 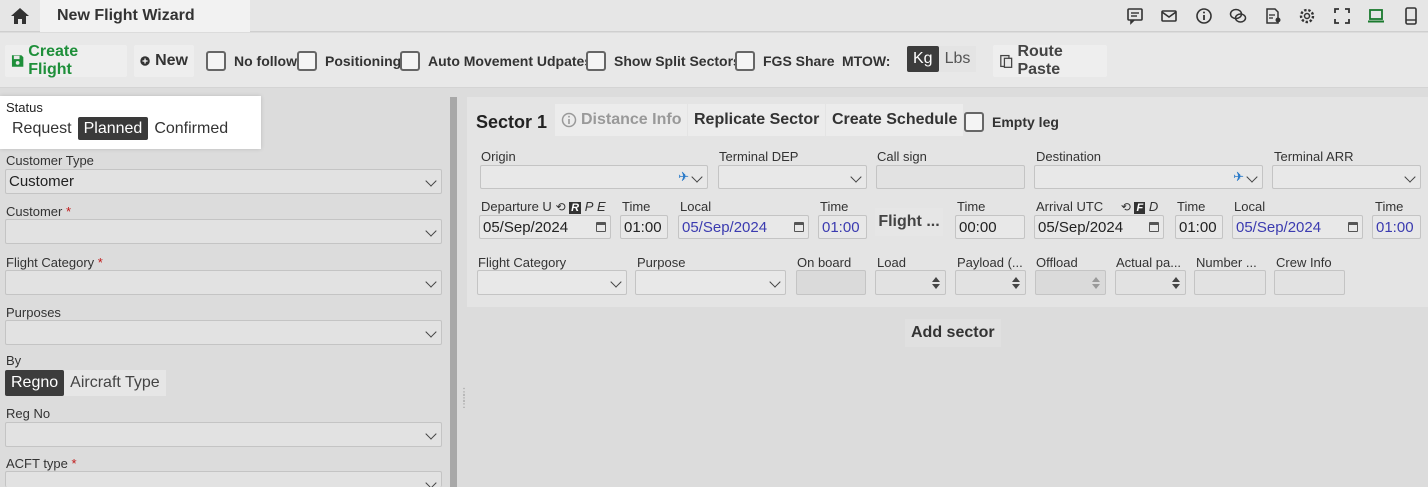 What do you see at coordinates (1199, 227) in the screenshot?
I see `arrival-time-input: 01:00` at bounding box center [1199, 227].